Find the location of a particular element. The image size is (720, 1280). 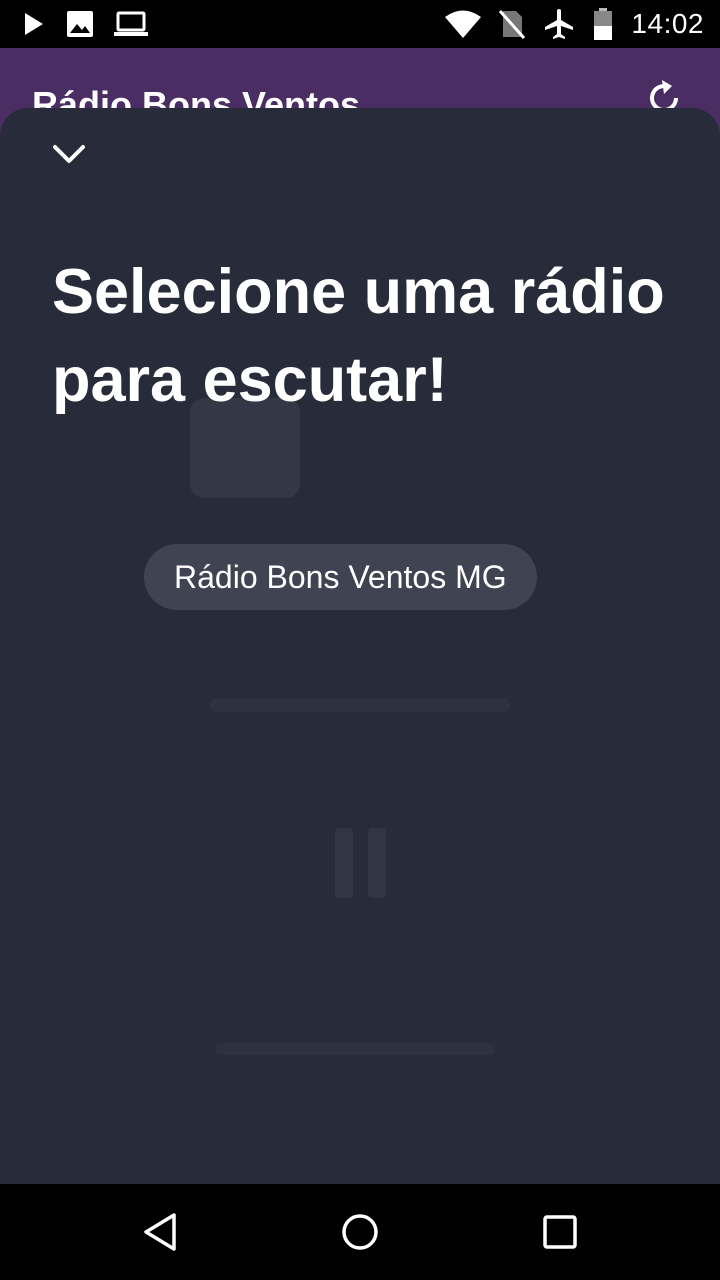

recents-button is located at coordinates (560, 1232).